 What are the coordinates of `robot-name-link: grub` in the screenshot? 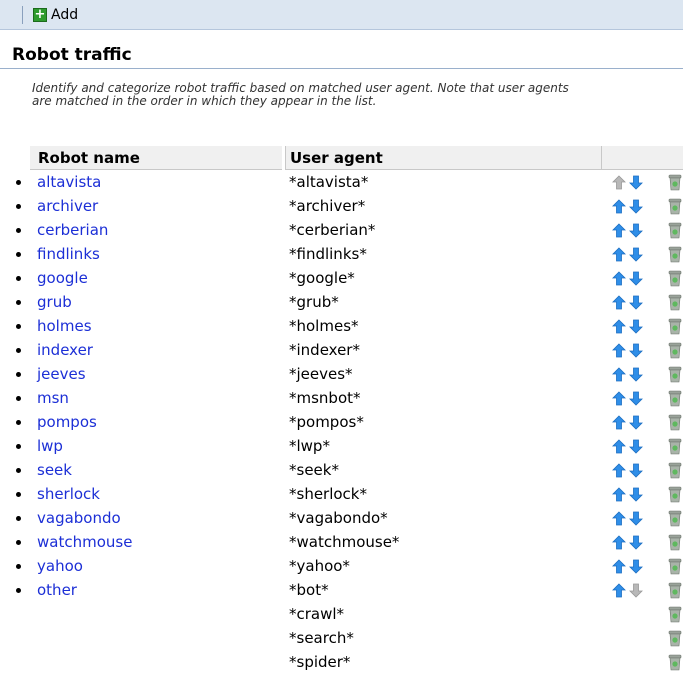 It's located at (54, 302).